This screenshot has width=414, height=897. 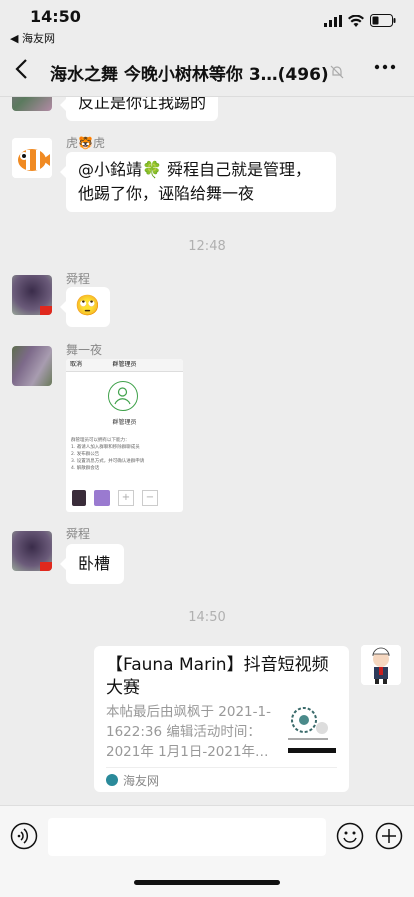 What do you see at coordinates (84, 350) in the screenshot?
I see `sender-name: 舞一夜` at bounding box center [84, 350].